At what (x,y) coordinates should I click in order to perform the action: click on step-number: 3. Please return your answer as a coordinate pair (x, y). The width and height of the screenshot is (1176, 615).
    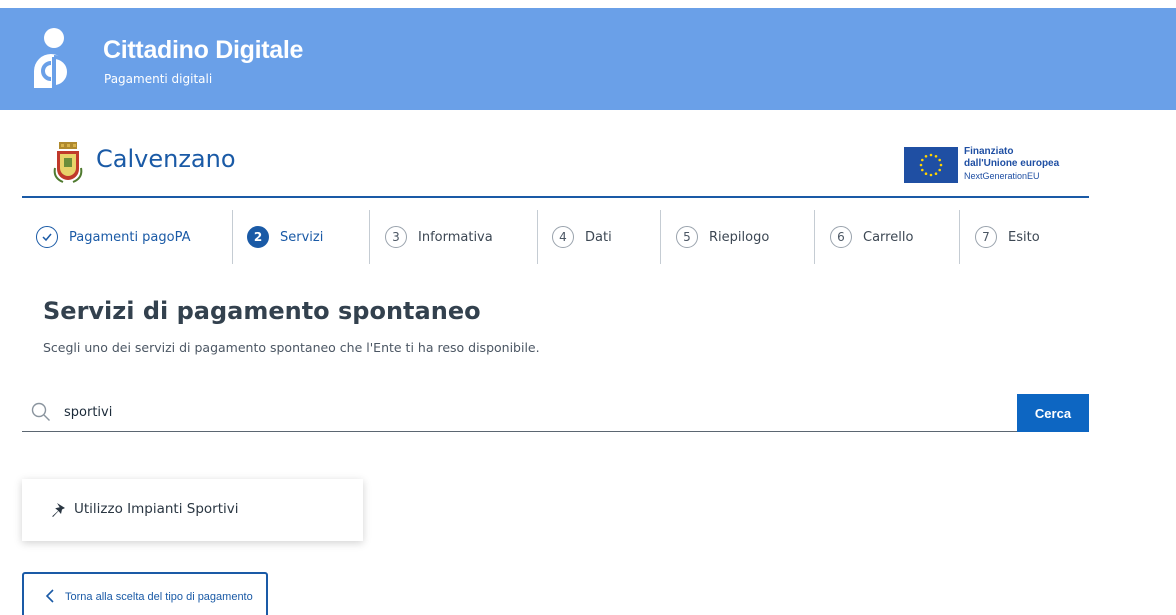
    Looking at the image, I should click on (396, 237).